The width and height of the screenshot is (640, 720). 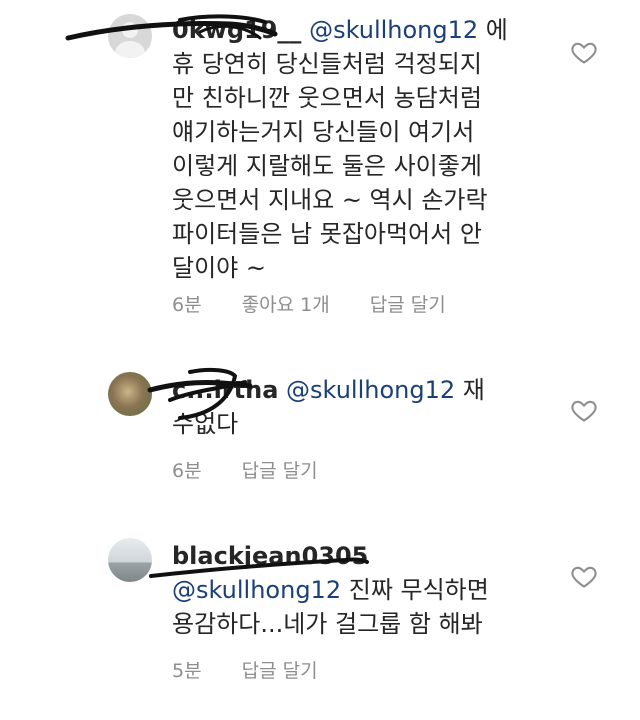 I want to click on comment-line: 만 친하니깐 웃으면서 농담처럼, so click(x=327, y=98).